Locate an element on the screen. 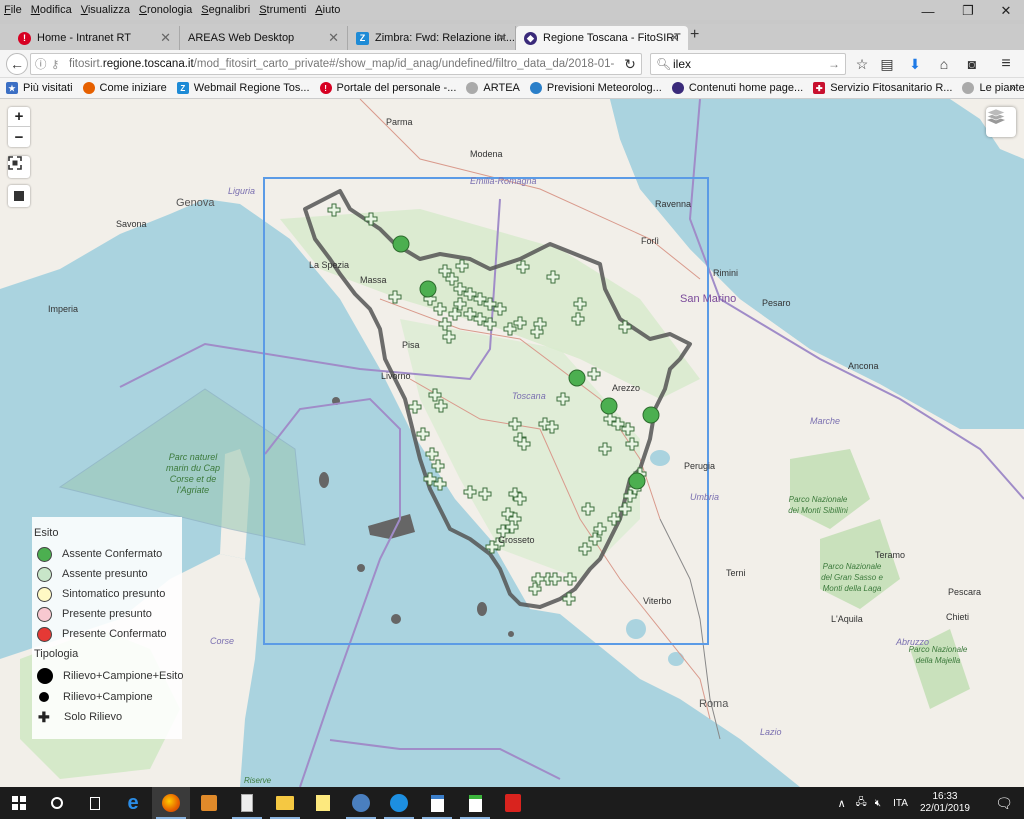 The image size is (1024, 819). pocket-icon: ◙ is located at coordinates (972, 64).